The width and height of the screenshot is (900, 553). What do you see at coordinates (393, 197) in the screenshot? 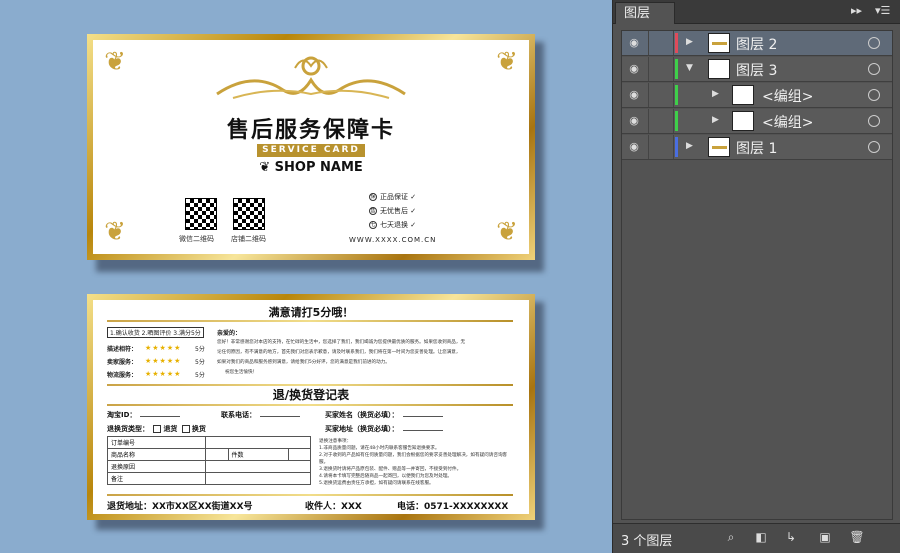
I see `feature-item: 保正品保证 ✓` at bounding box center [393, 197].